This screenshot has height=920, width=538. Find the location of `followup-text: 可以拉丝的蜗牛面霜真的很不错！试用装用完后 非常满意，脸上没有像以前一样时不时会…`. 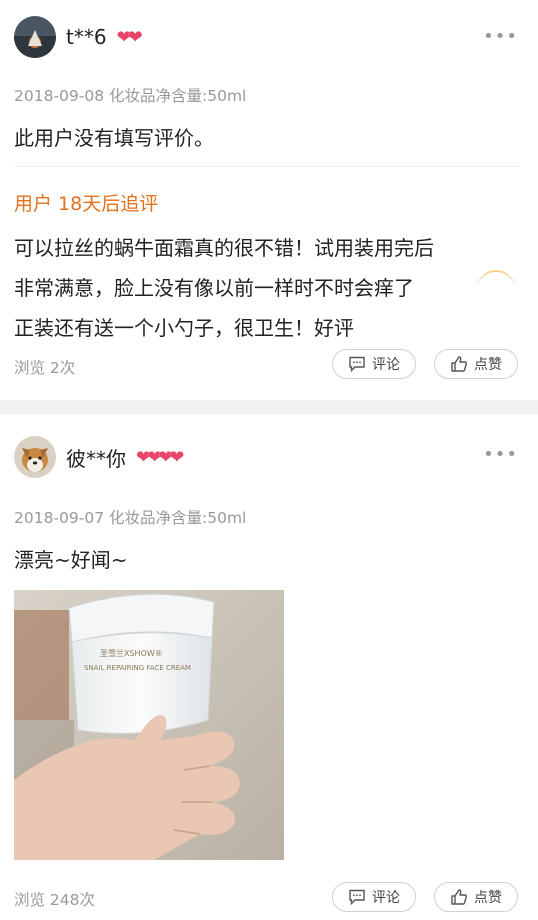

followup-text: 可以拉丝的蜗牛面霜真的很不错！试用装用完后 非常满意，脸上没有像以前一样时不时会… is located at coordinates (267, 288).